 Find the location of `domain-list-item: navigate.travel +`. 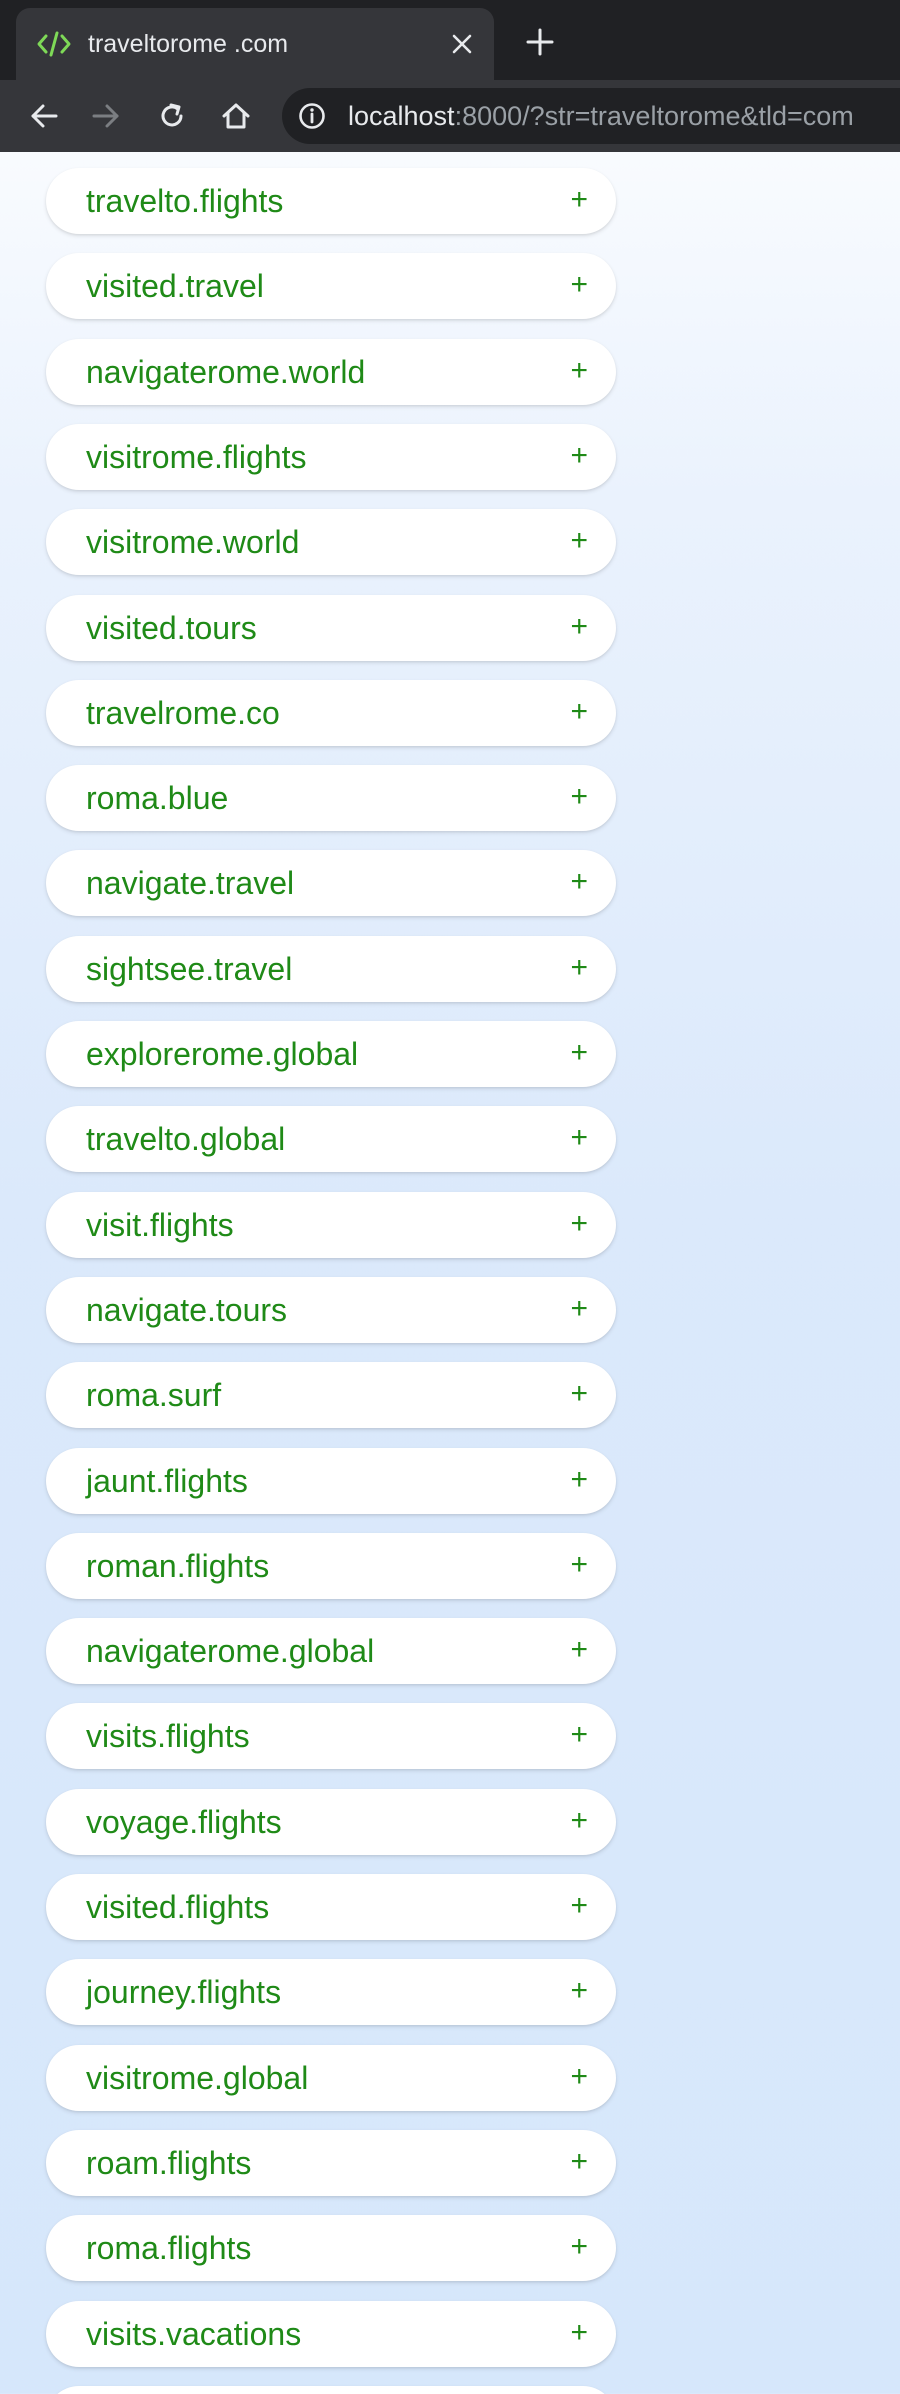

domain-list-item: navigate.travel + is located at coordinates (331, 883).